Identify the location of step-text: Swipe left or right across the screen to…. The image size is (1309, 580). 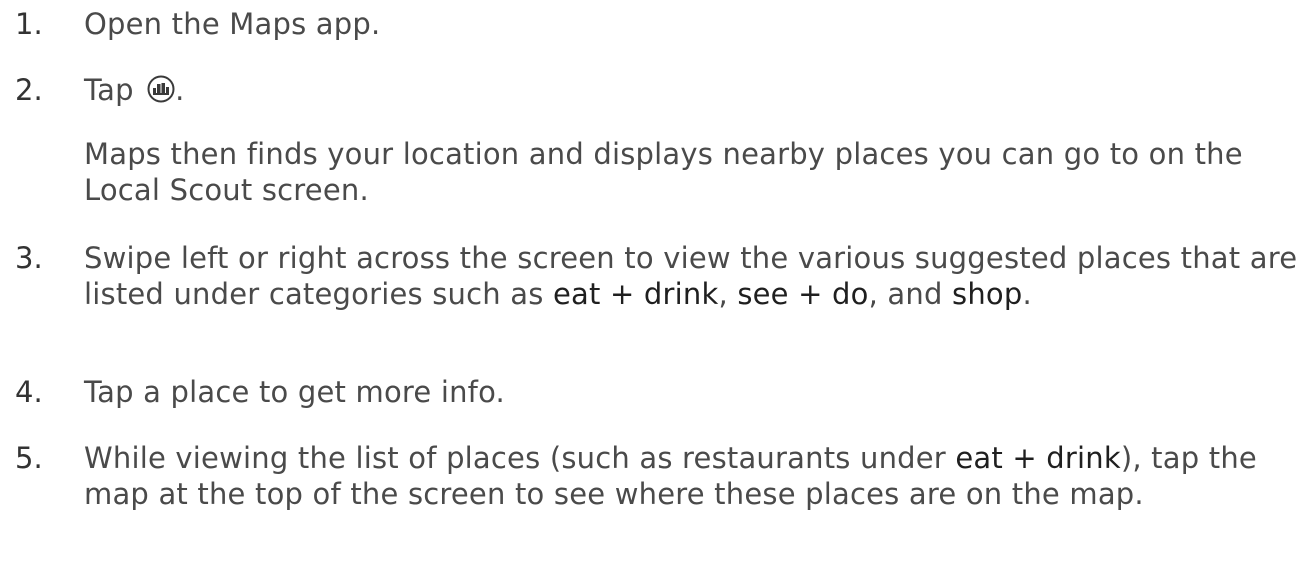
(691, 276).